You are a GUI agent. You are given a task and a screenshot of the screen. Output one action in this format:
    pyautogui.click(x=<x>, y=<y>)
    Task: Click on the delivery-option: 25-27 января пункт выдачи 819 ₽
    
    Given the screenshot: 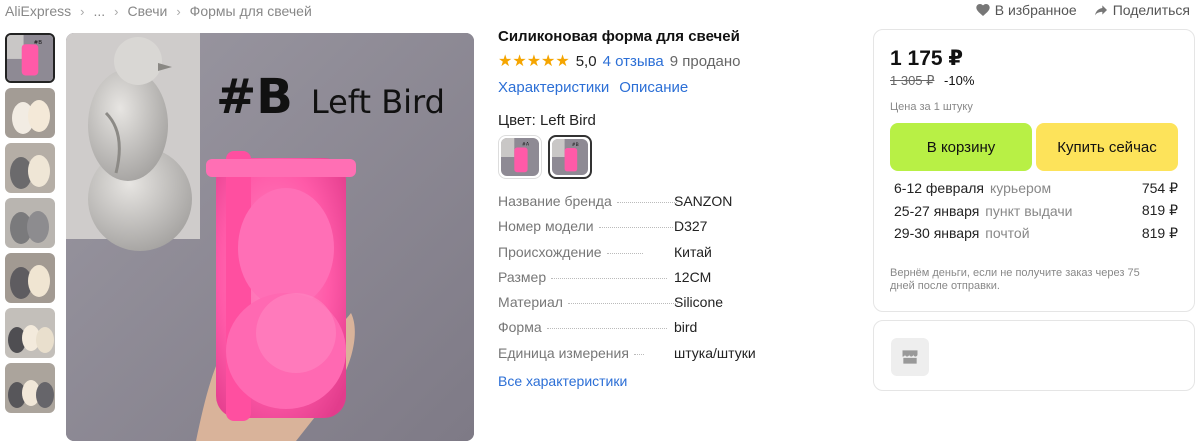 What is the action you would take?
    pyautogui.click(x=1034, y=211)
    